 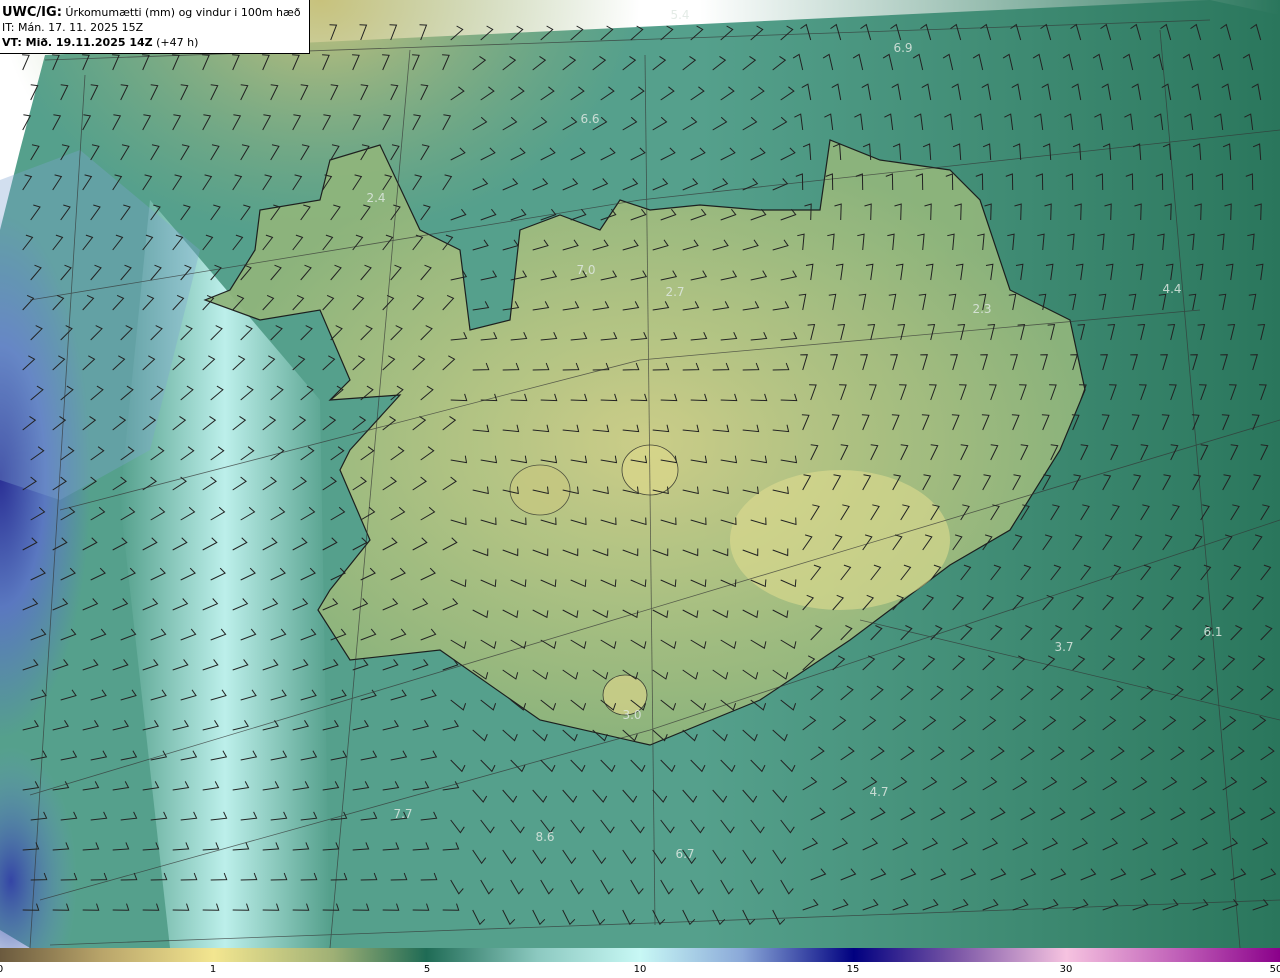 What do you see at coordinates (77, 42) in the screenshot?
I see `valid-time: VT: Mið. 19.11.2025 14Z` at bounding box center [77, 42].